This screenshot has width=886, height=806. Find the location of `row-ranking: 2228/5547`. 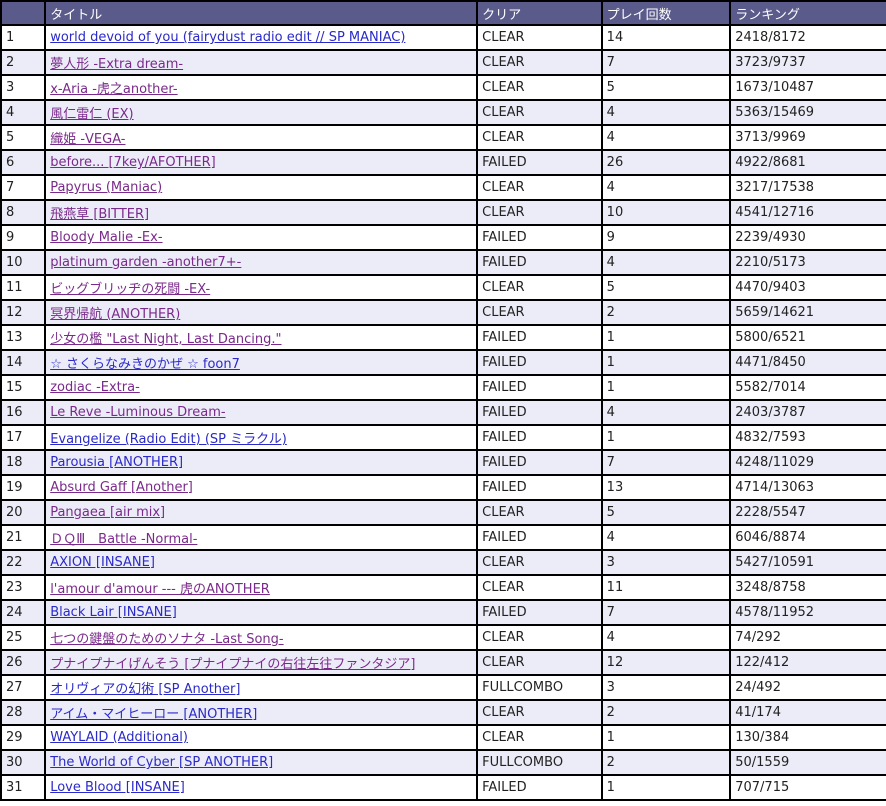

row-ranking: 2228/5547 is located at coordinates (808, 512).